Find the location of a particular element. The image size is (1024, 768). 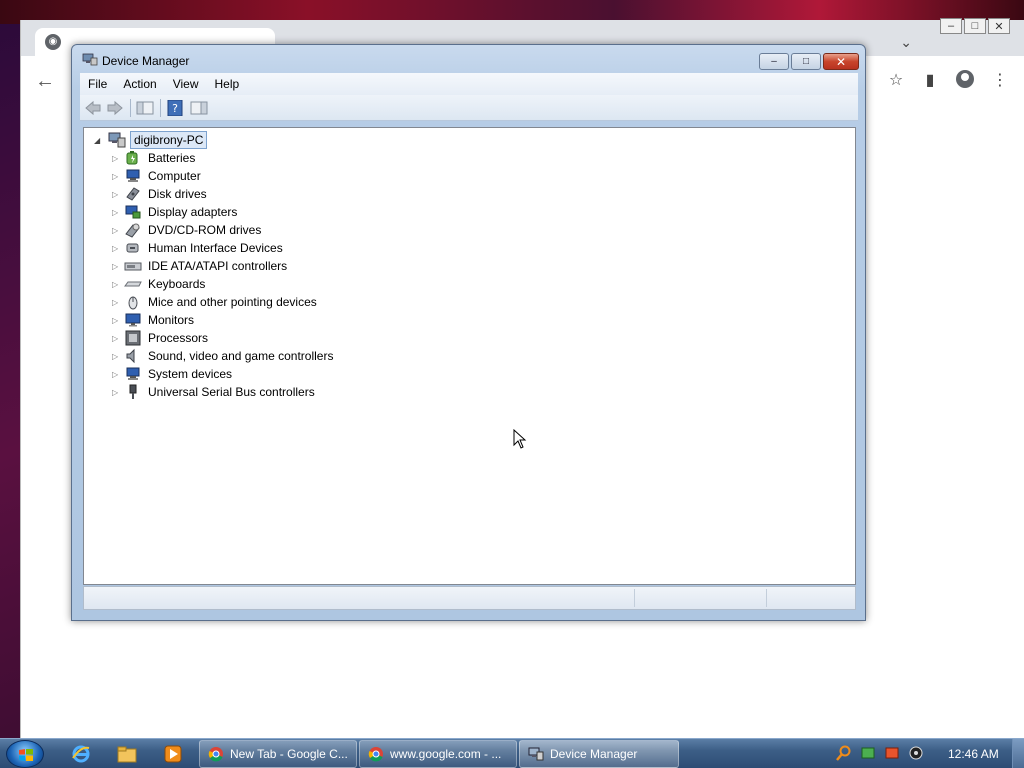

file-explorer-pin is located at coordinates (127, 754).